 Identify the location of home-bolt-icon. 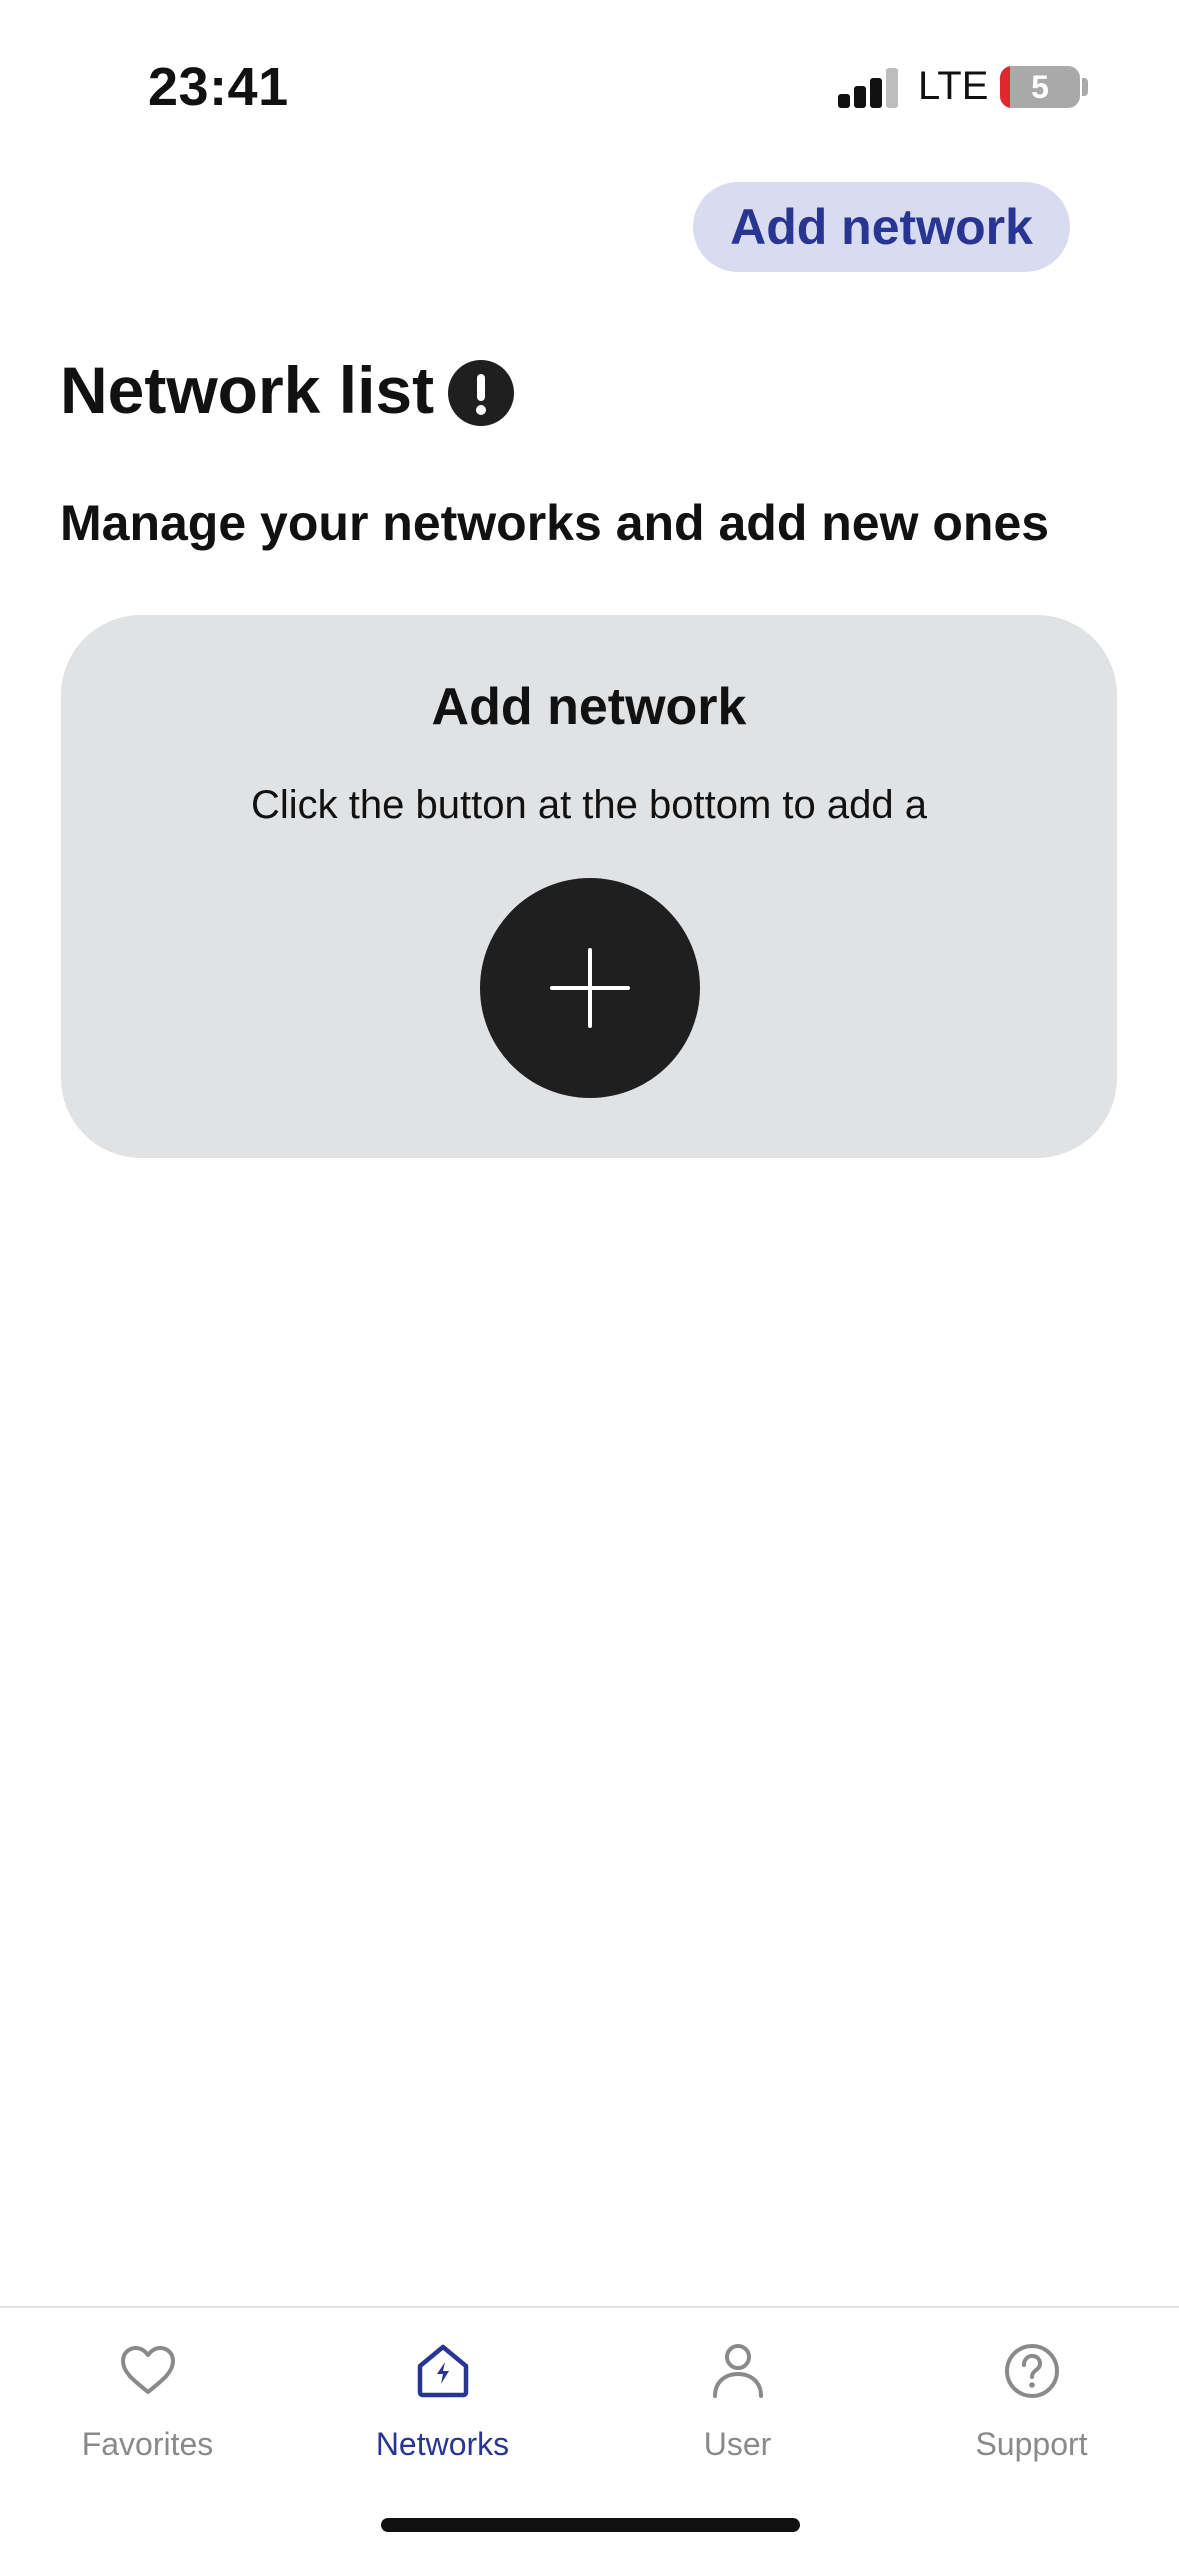
(442, 2371).